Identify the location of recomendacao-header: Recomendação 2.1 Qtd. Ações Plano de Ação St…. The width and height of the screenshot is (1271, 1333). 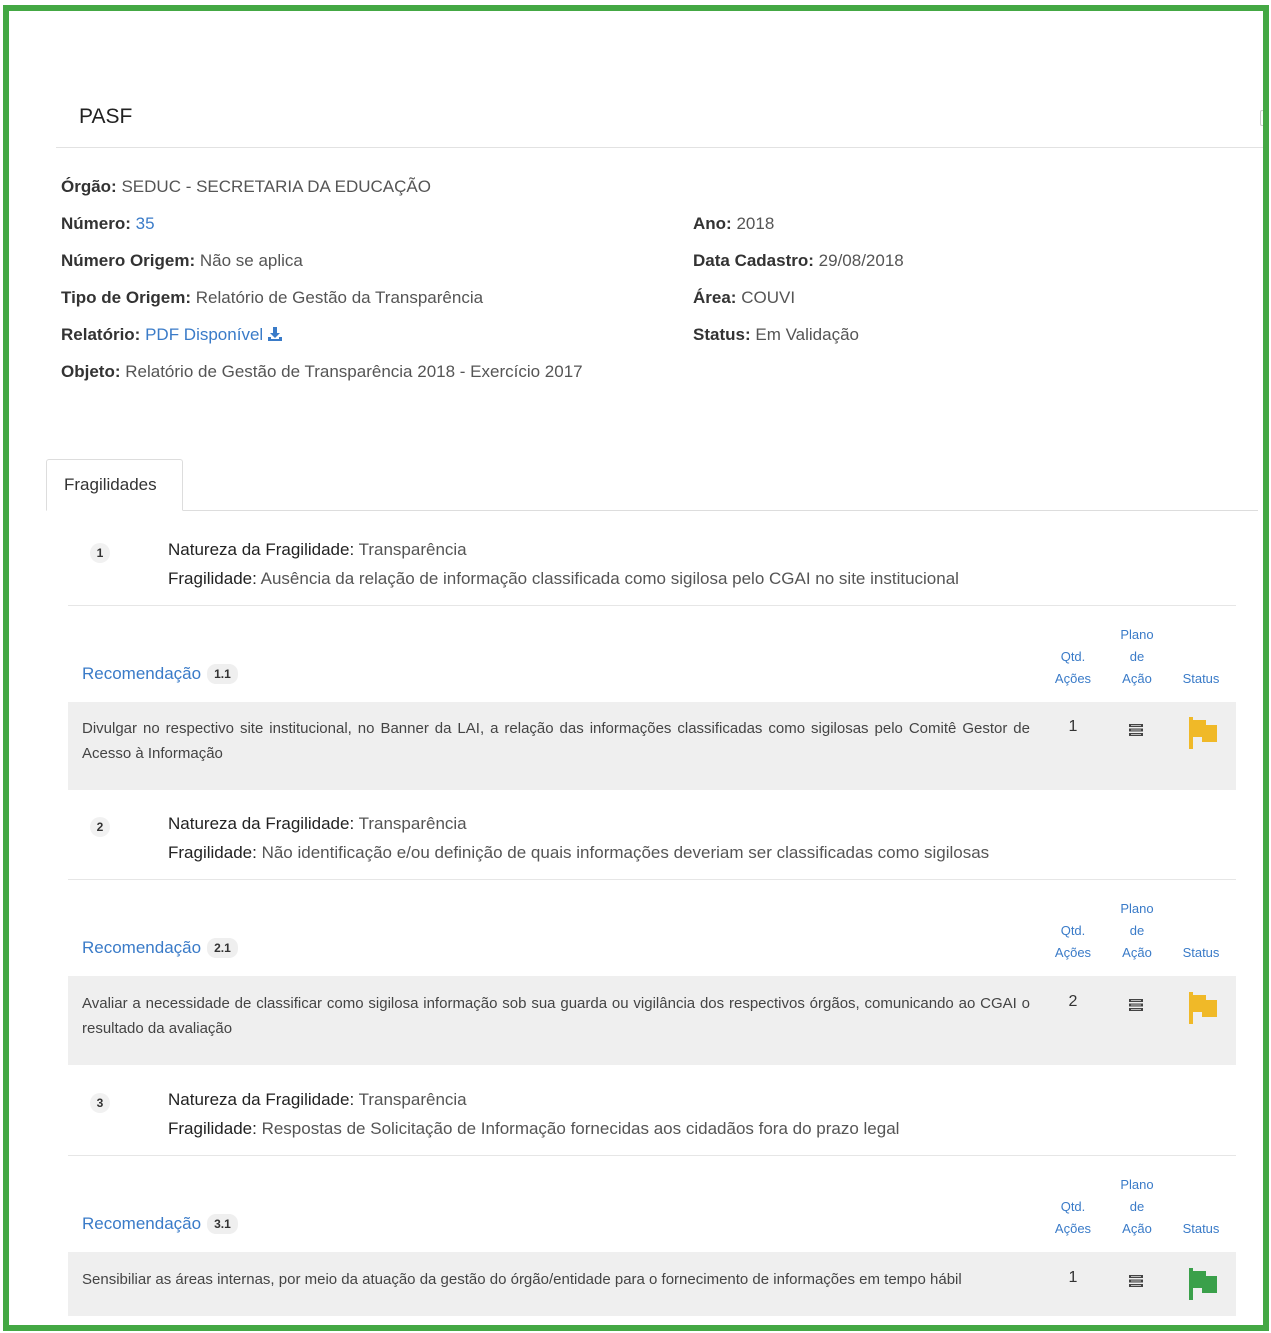
(652, 928).